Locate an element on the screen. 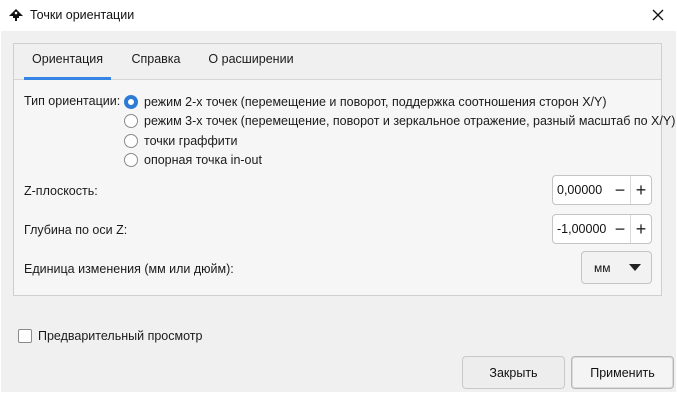 The image size is (677, 393). radio-graffiti-points is located at coordinates (131, 141).